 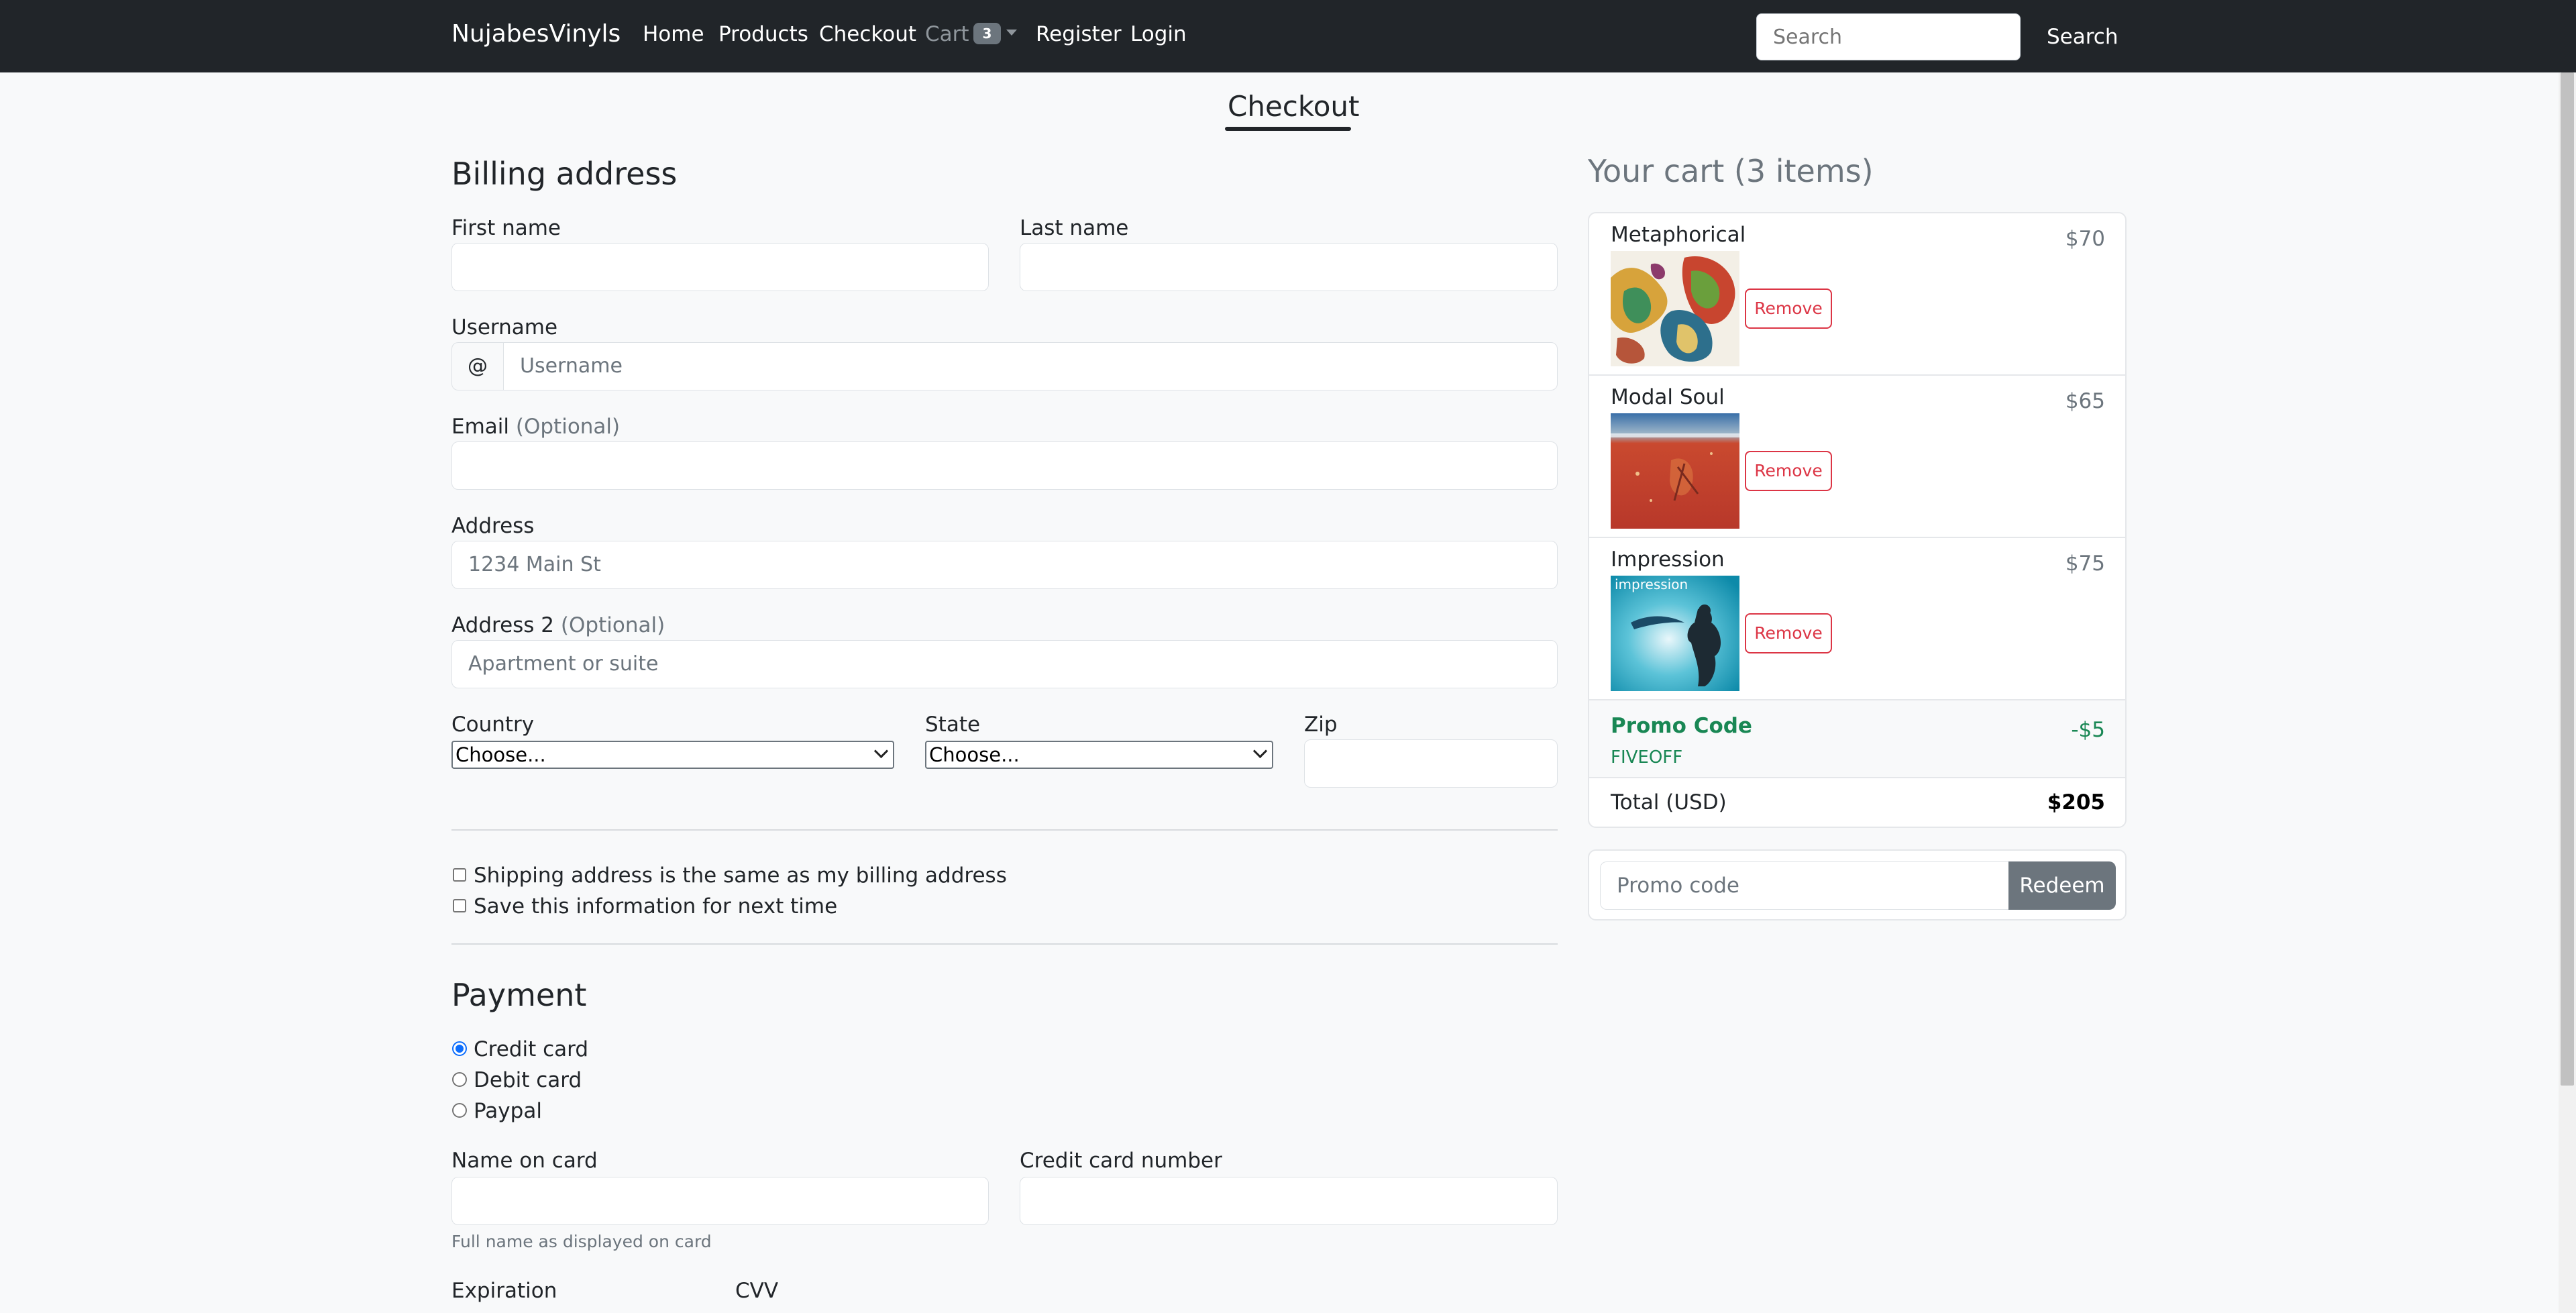 I want to click on last-name-input, so click(x=1289, y=267).